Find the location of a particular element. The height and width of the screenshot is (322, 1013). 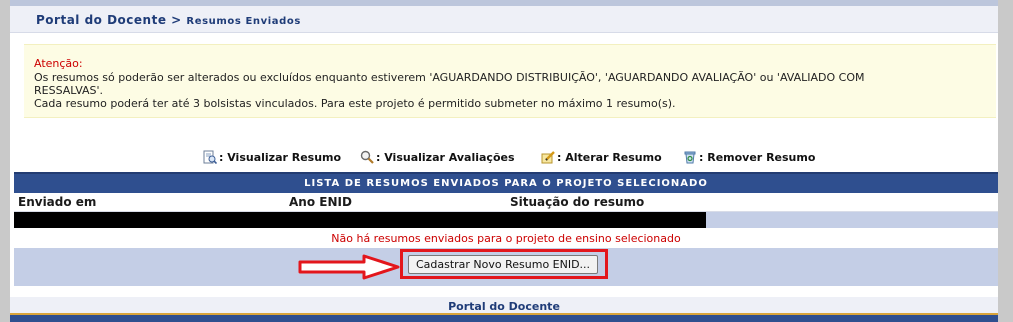

page-header: Portal do Docente > Resumos Enviados is located at coordinates (504, 19).